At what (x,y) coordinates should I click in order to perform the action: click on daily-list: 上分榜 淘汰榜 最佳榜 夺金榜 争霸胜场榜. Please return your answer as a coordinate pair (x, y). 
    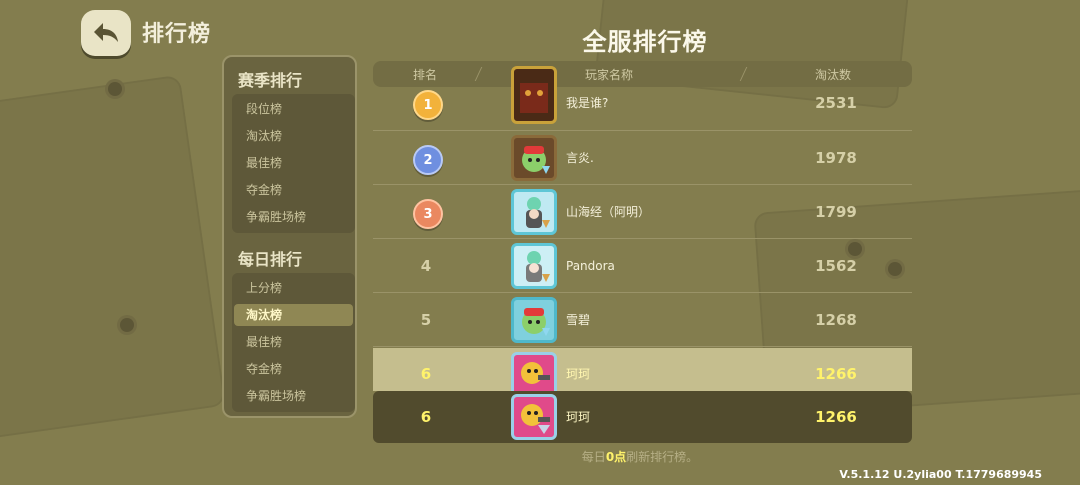
    Looking at the image, I should click on (293, 342).